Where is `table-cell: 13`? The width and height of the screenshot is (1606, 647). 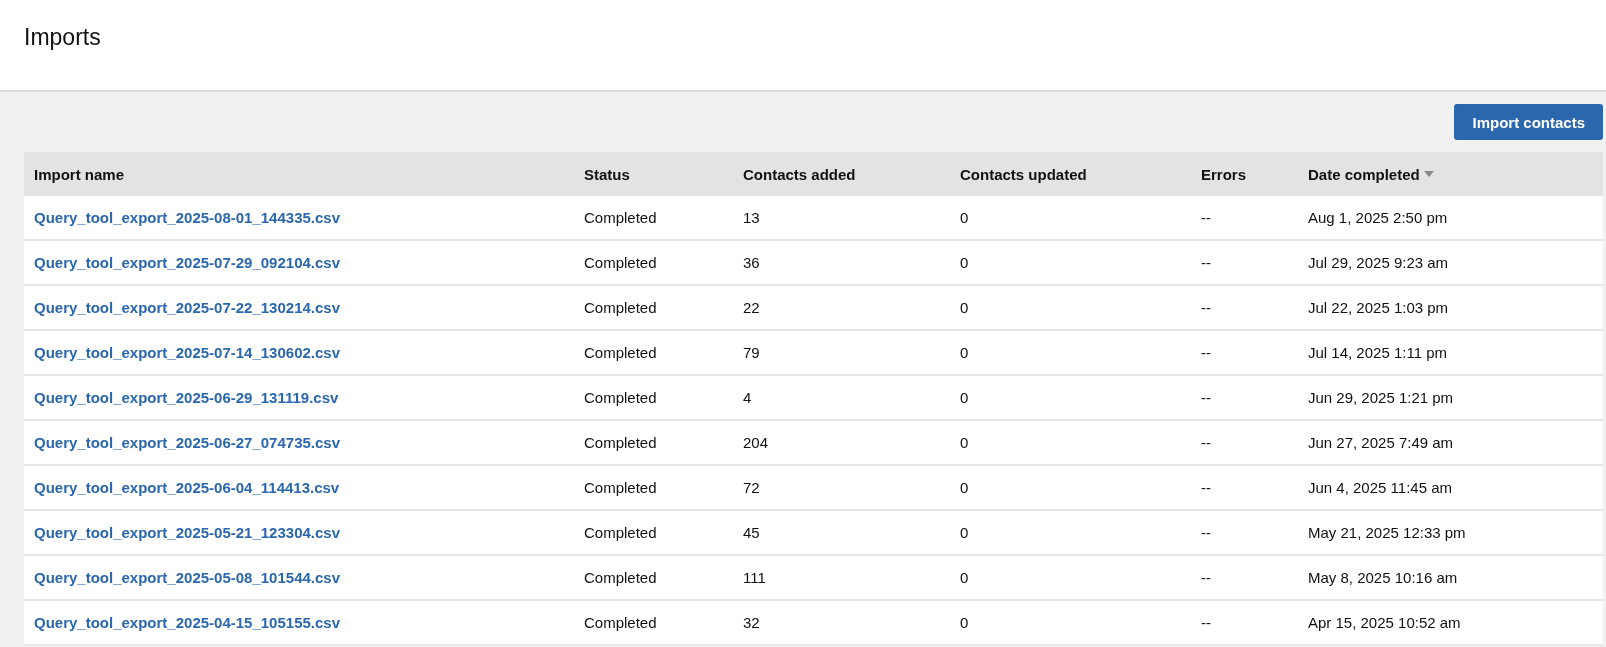 table-cell: 13 is located at coordinates (751, 217).